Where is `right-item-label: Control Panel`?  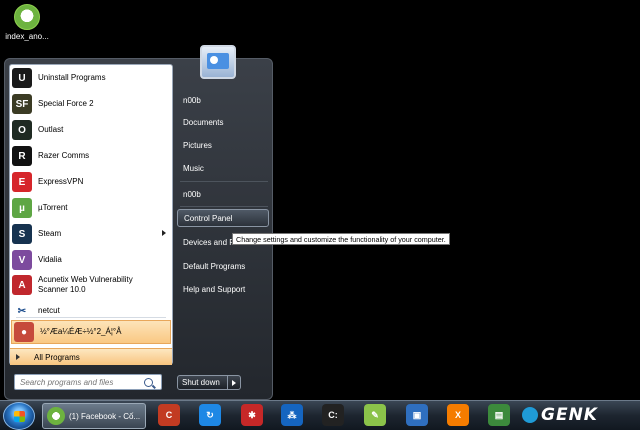
right-item-label: Control Panel is located at coordinates (208, 218).